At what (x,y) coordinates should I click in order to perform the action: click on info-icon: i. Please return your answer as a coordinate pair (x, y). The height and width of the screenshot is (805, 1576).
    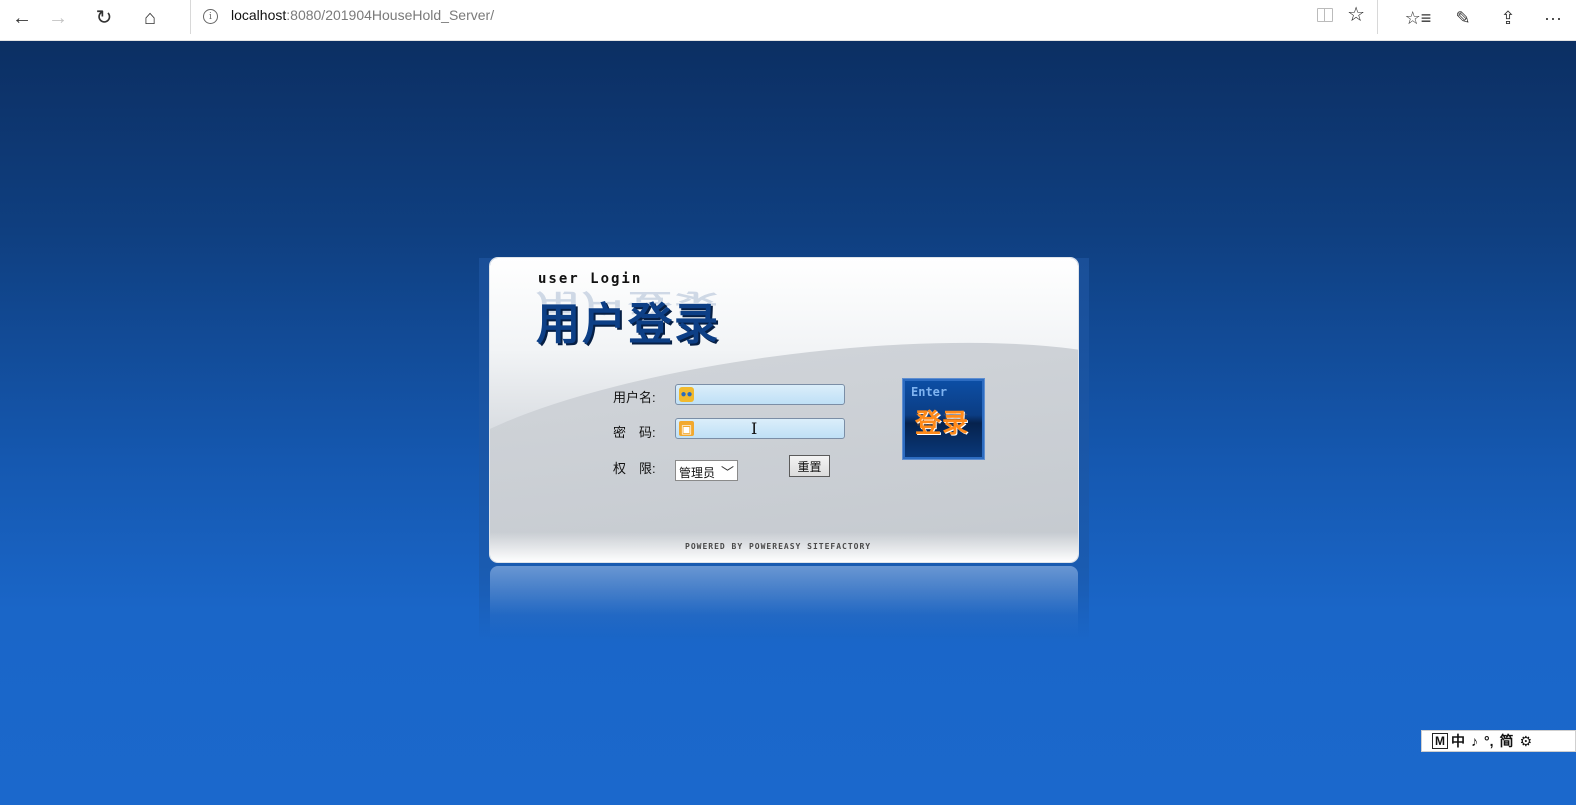
    Looking at the image, I should click on (210, 16).